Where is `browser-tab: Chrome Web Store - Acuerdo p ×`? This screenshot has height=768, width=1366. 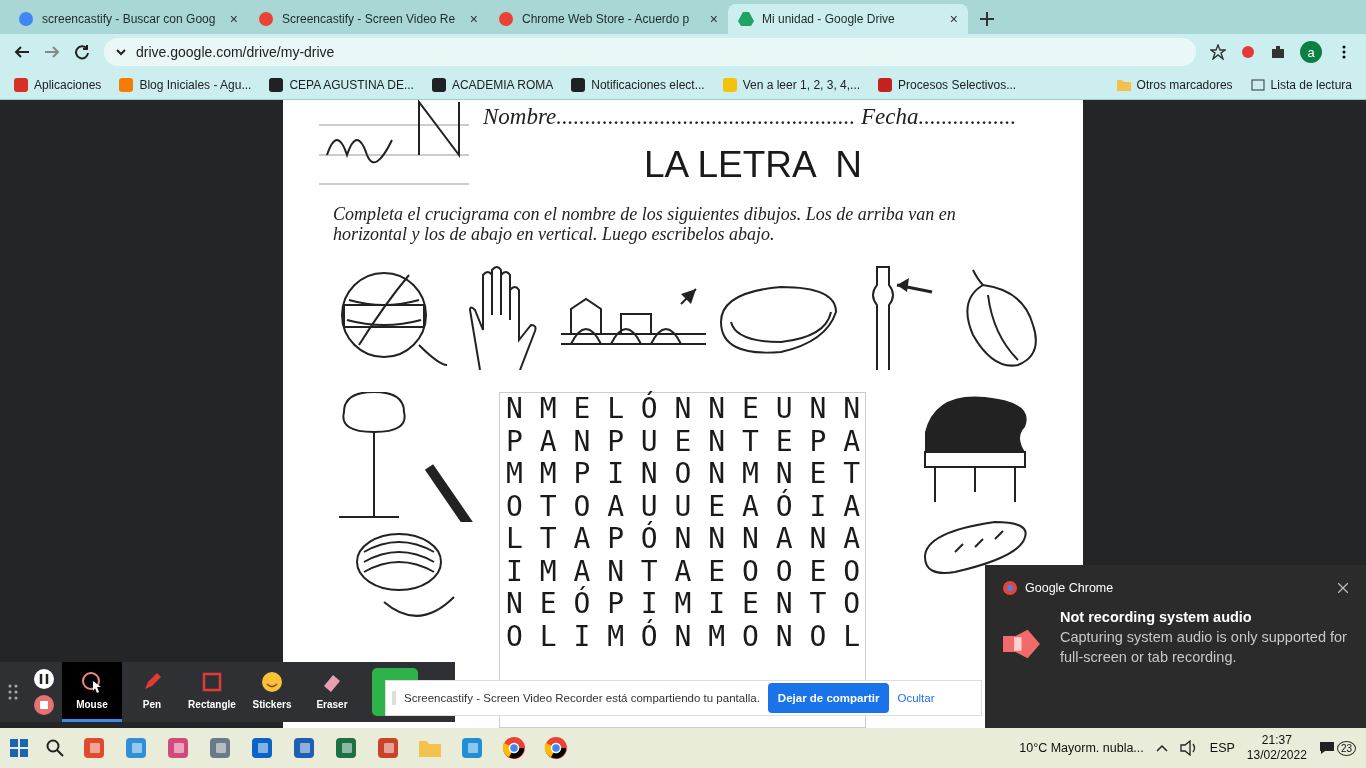
browser-tab: Chrome Web Store - Acuerdo p × is located at coordinates (608, 19).